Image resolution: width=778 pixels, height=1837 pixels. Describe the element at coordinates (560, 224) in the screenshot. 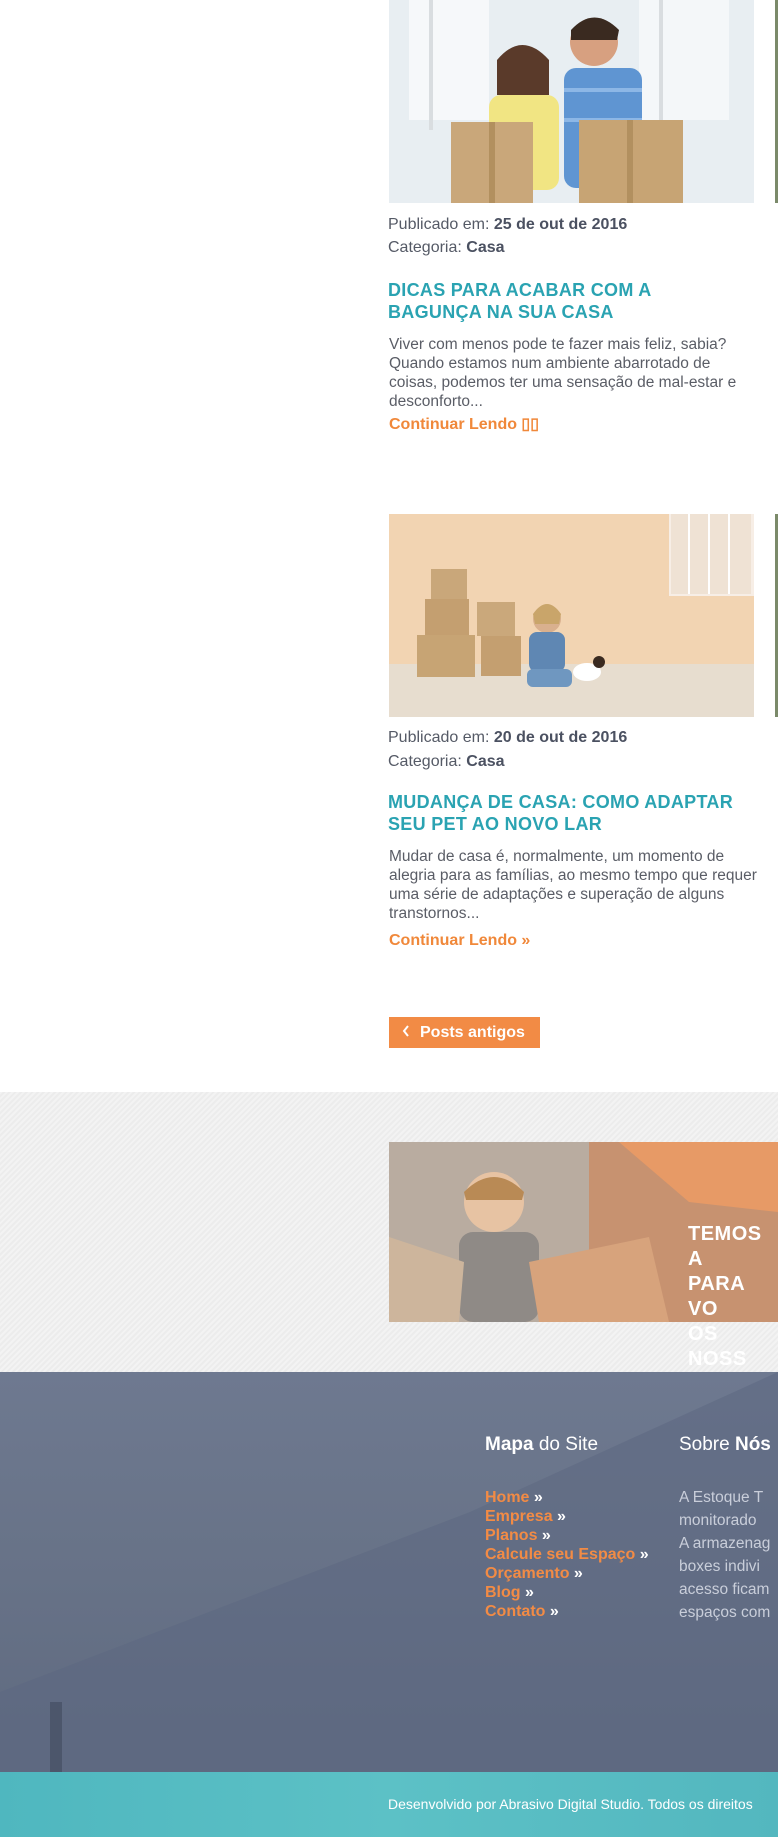

I see `post-date-value: 25 de out de 2016` at that location.